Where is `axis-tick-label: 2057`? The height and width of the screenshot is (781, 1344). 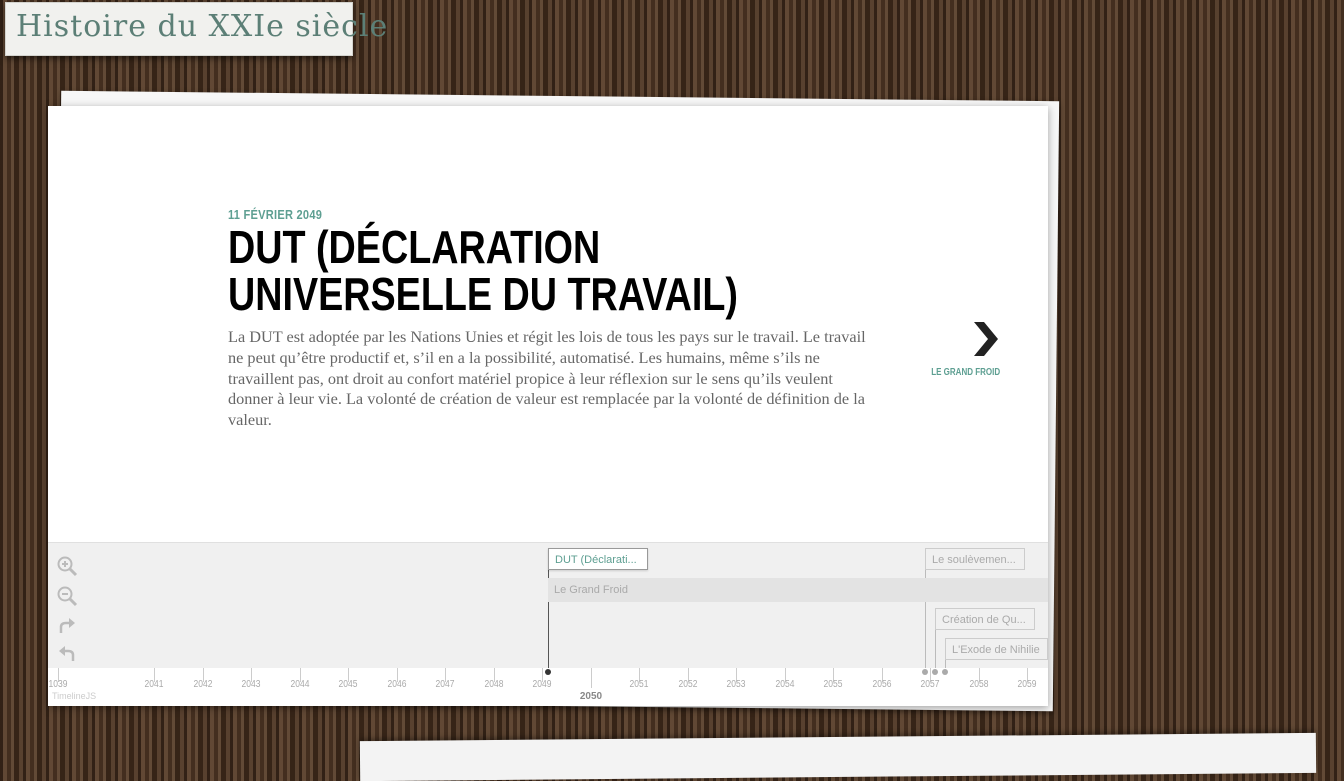
axis-tick-label: 2057 is located at coordinates (930, 684).